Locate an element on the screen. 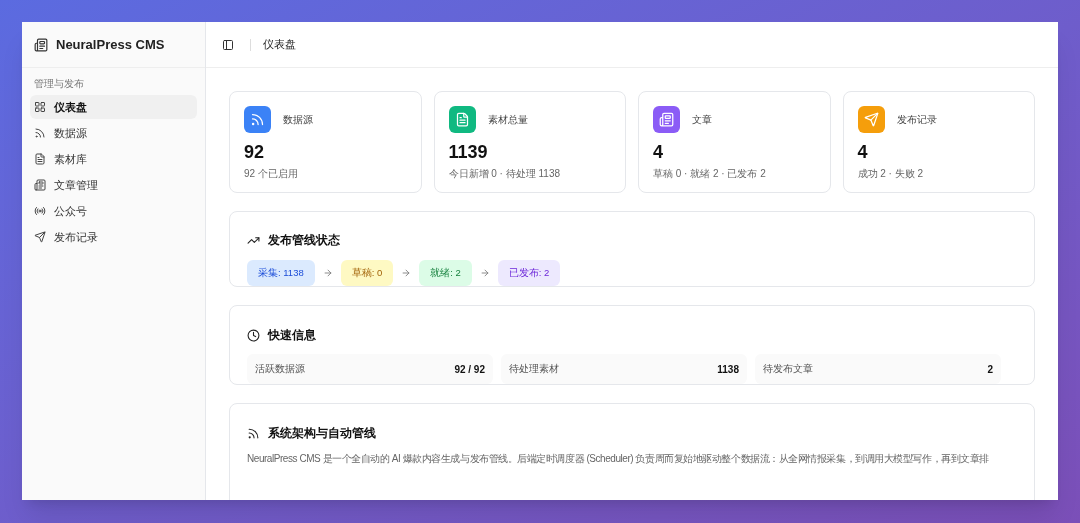  stat-value: 92 is located at coordinates (255, 152).